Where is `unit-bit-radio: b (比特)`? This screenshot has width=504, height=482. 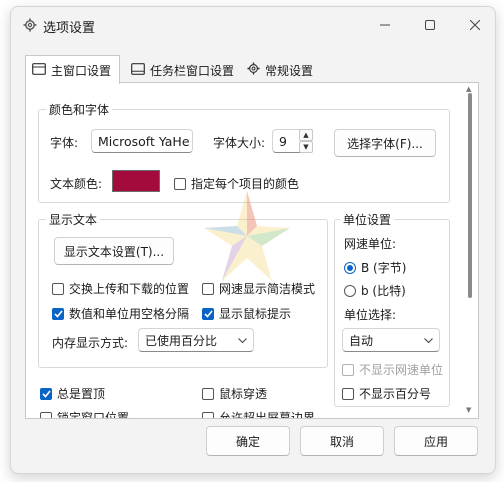 unit-bit-radio: b (比特) is located at coordinates (375, 290).